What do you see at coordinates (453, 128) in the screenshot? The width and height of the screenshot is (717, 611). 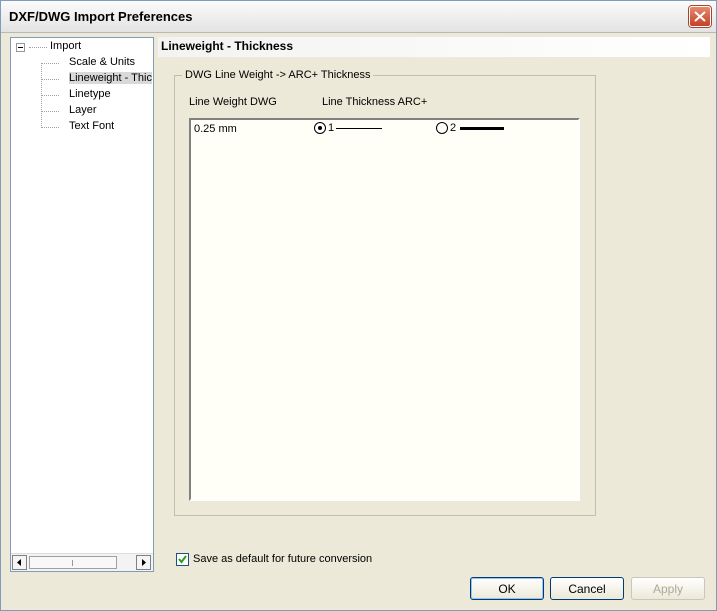 I see `thickness-option-2-label: 2` at bounding box center [453, 128].